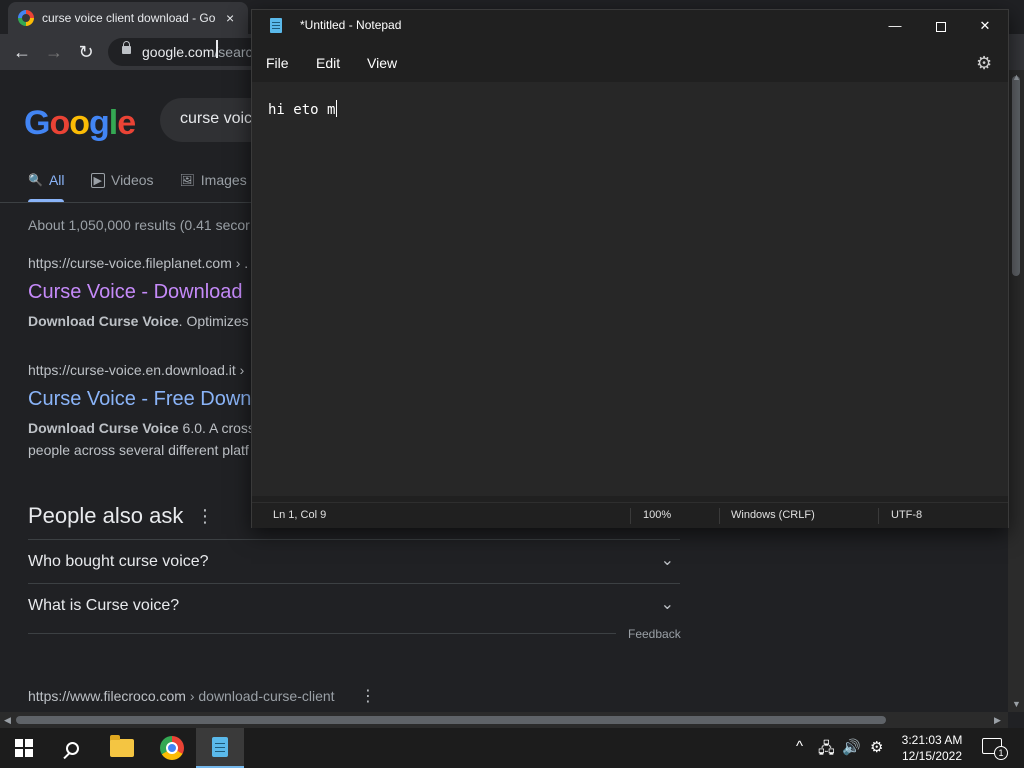  What do you see at coordinates (1016, 77) in the screenshot?
I see `scroll-up-arrow-icon: ▲` at bounding box center [1016, 77].